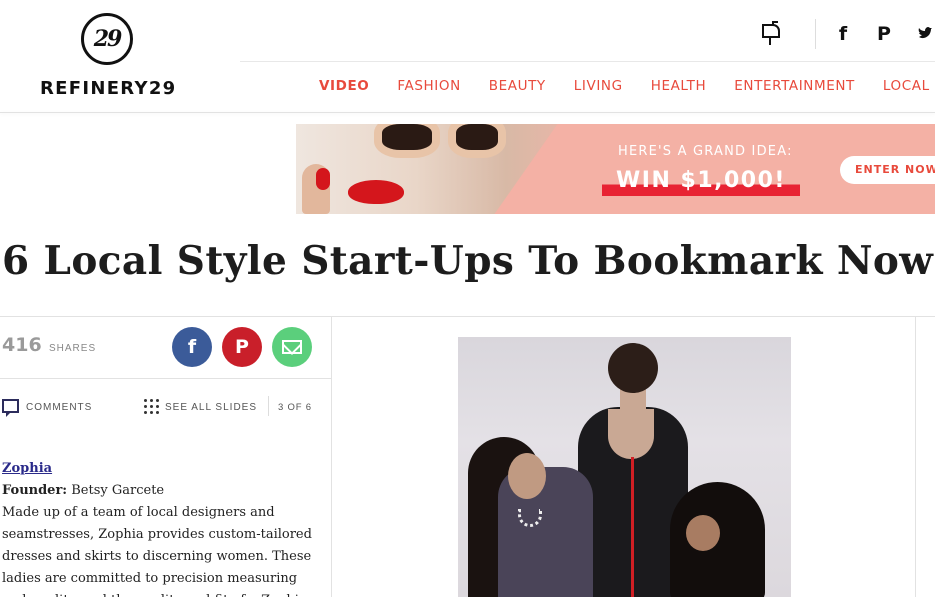 This screenshot has height=597, width=935. I want to click on nav-item-fashion: FASHION, so click(428, 86).